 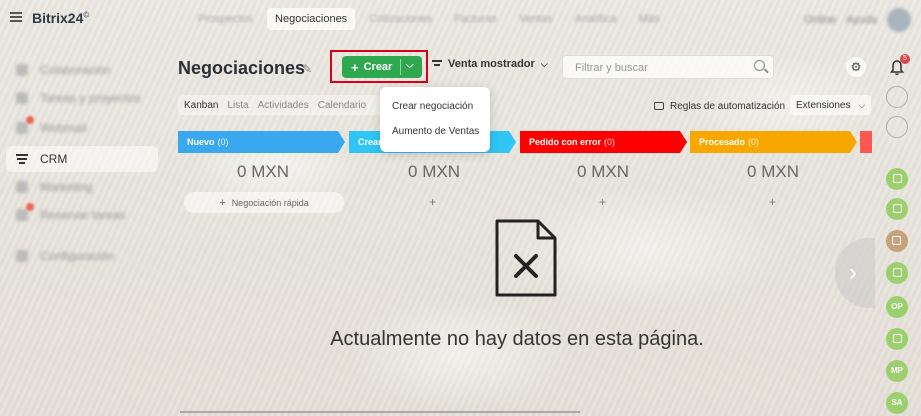 I want to click on tasks-icon, so click(x=22, y=98).